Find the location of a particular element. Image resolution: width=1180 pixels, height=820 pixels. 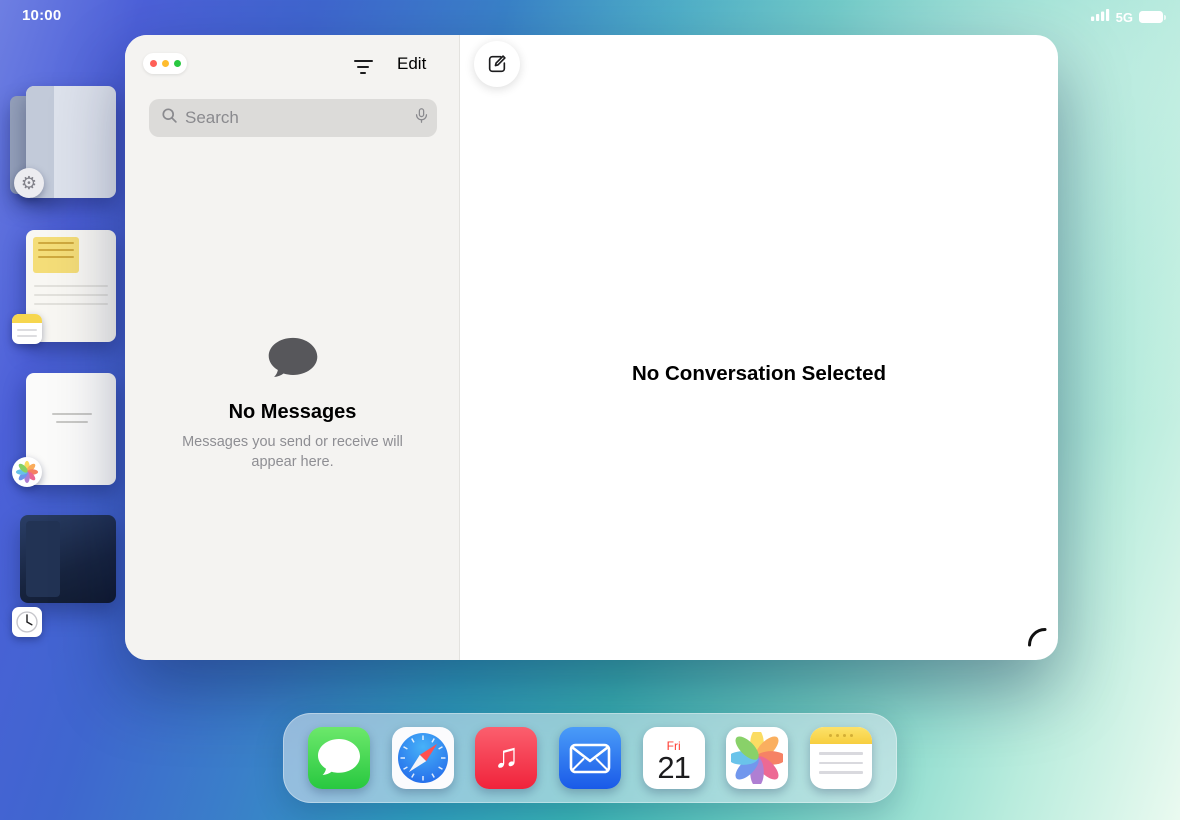

zoom-window-dot is located at coordinates (177, 63).